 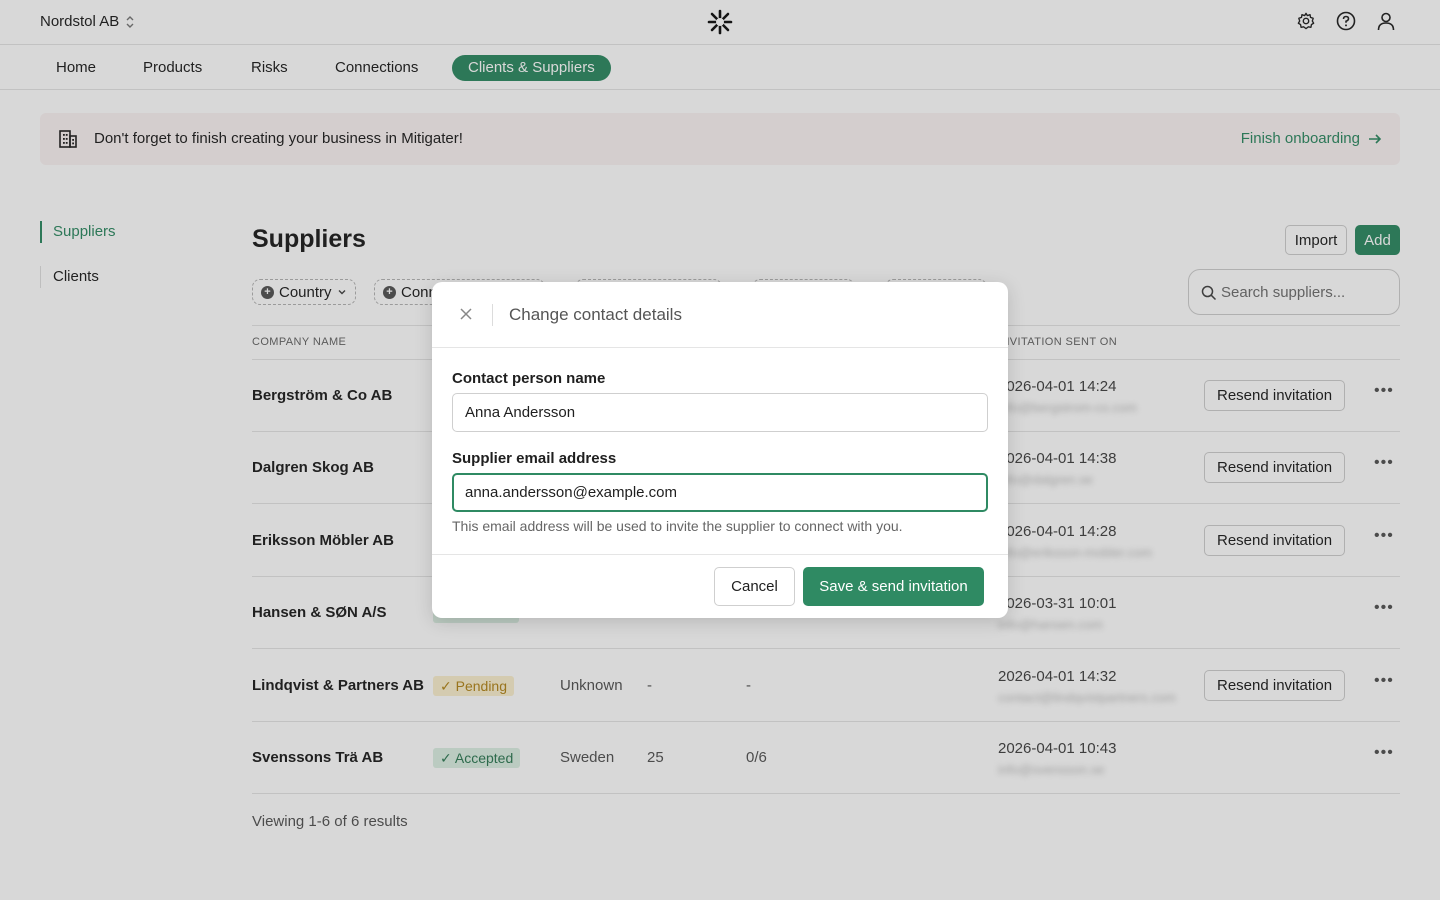 I want to click on cancel-button: Cancel, so click(x=754, y=586).